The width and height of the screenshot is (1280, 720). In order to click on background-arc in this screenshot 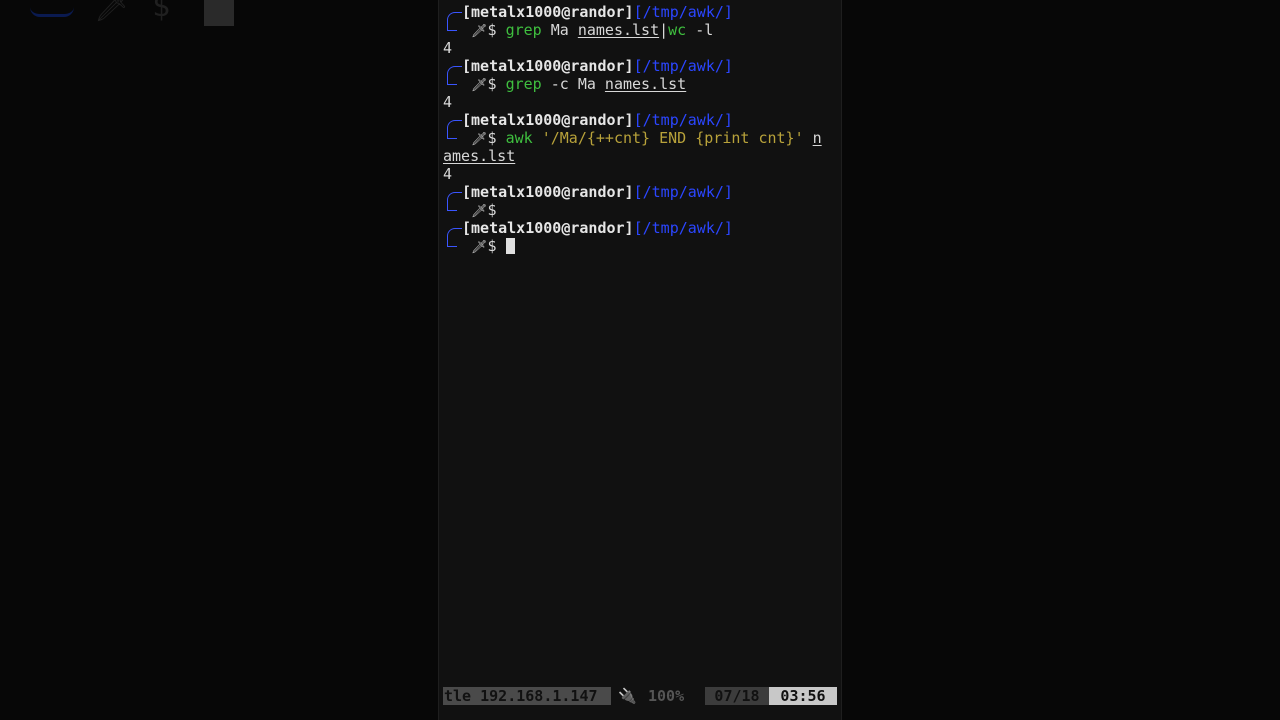, I will do `click(52, 8)`.